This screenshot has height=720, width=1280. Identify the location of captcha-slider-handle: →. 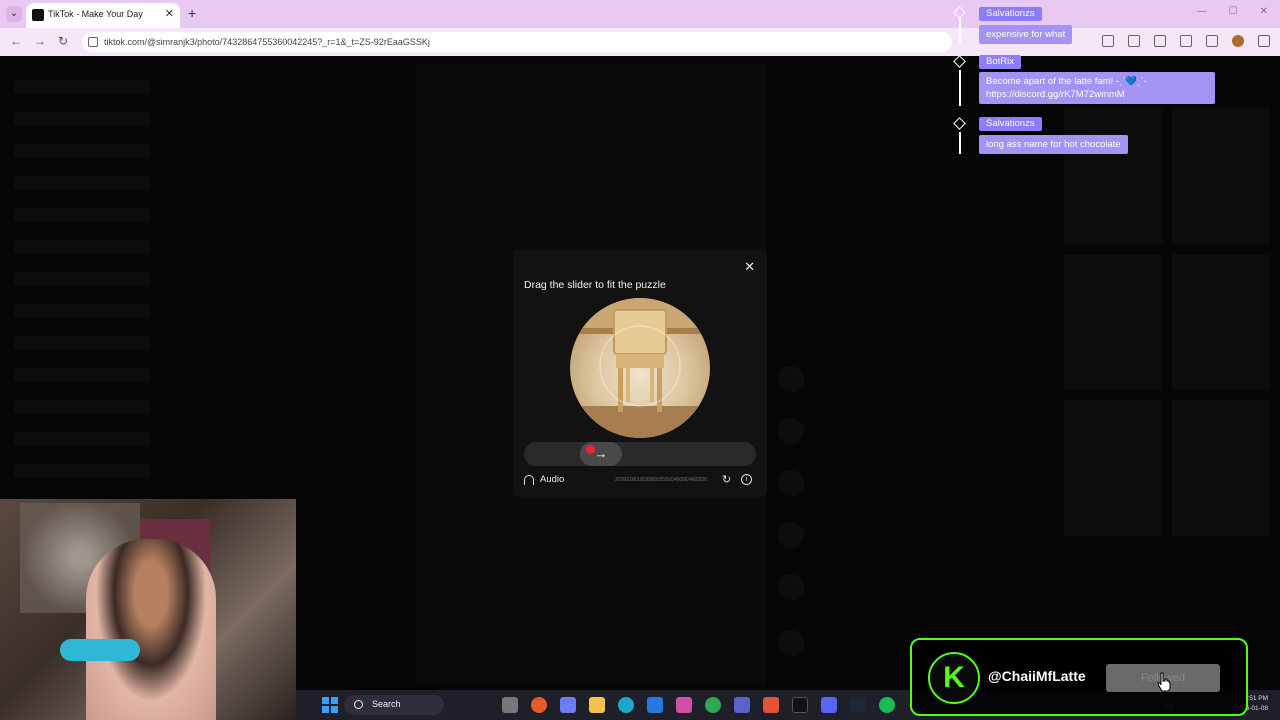
(601, 454).